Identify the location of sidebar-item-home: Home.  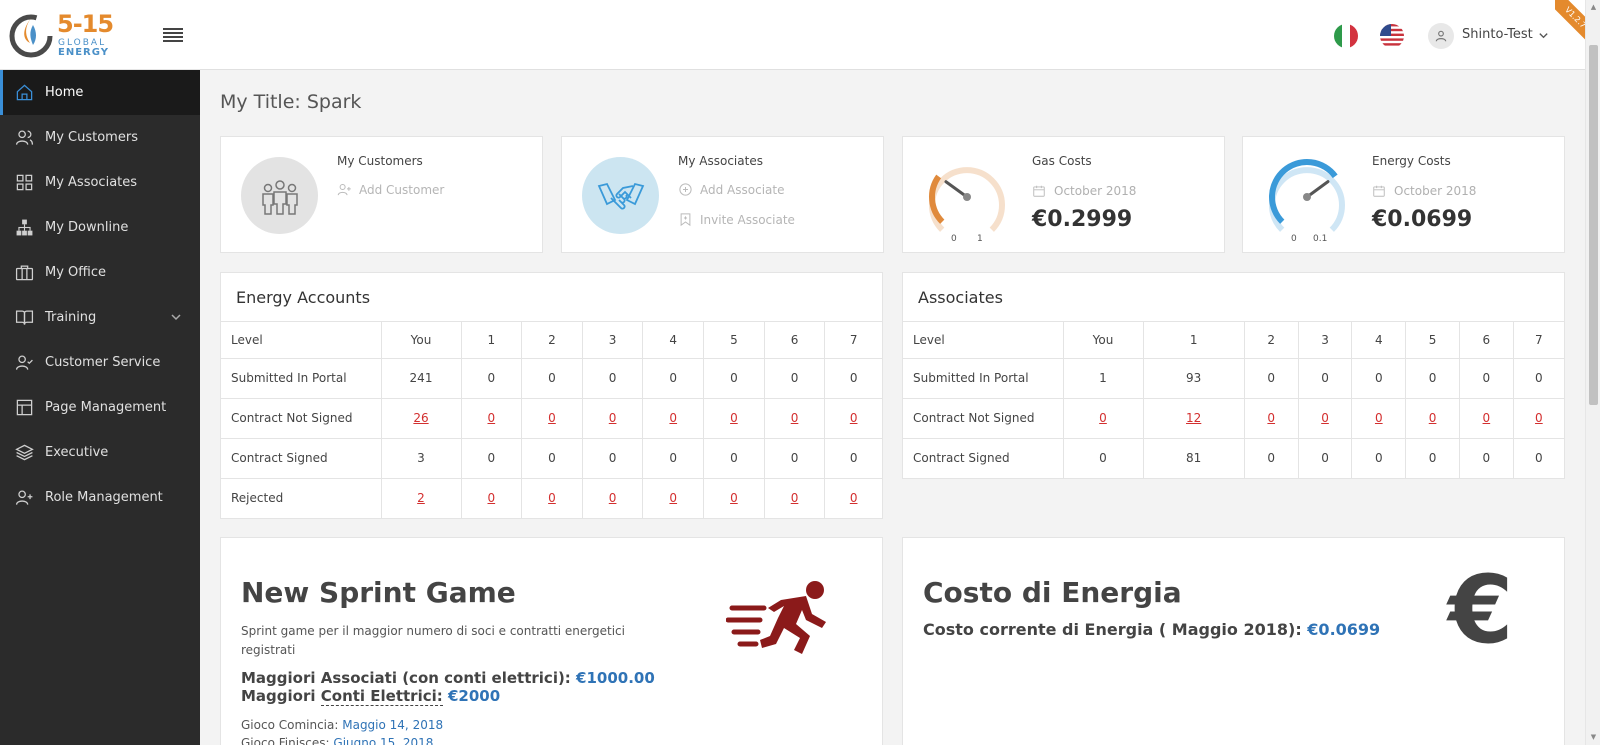
(100, 92).